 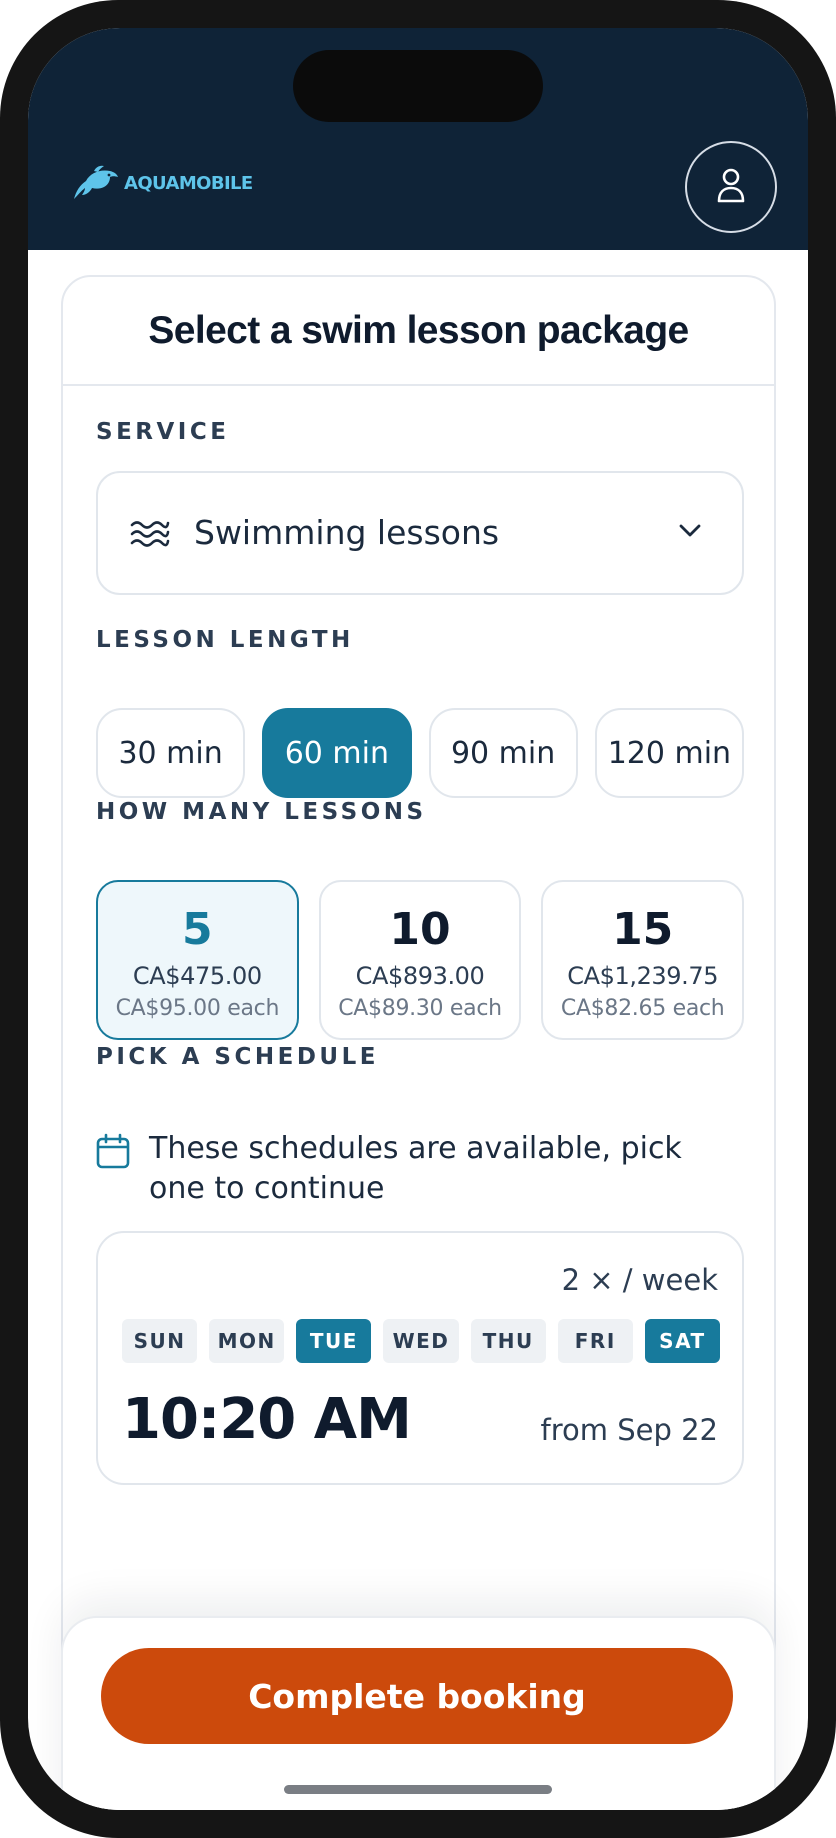 I want to click on day-wed: WED, so click(x=421, y=1341).